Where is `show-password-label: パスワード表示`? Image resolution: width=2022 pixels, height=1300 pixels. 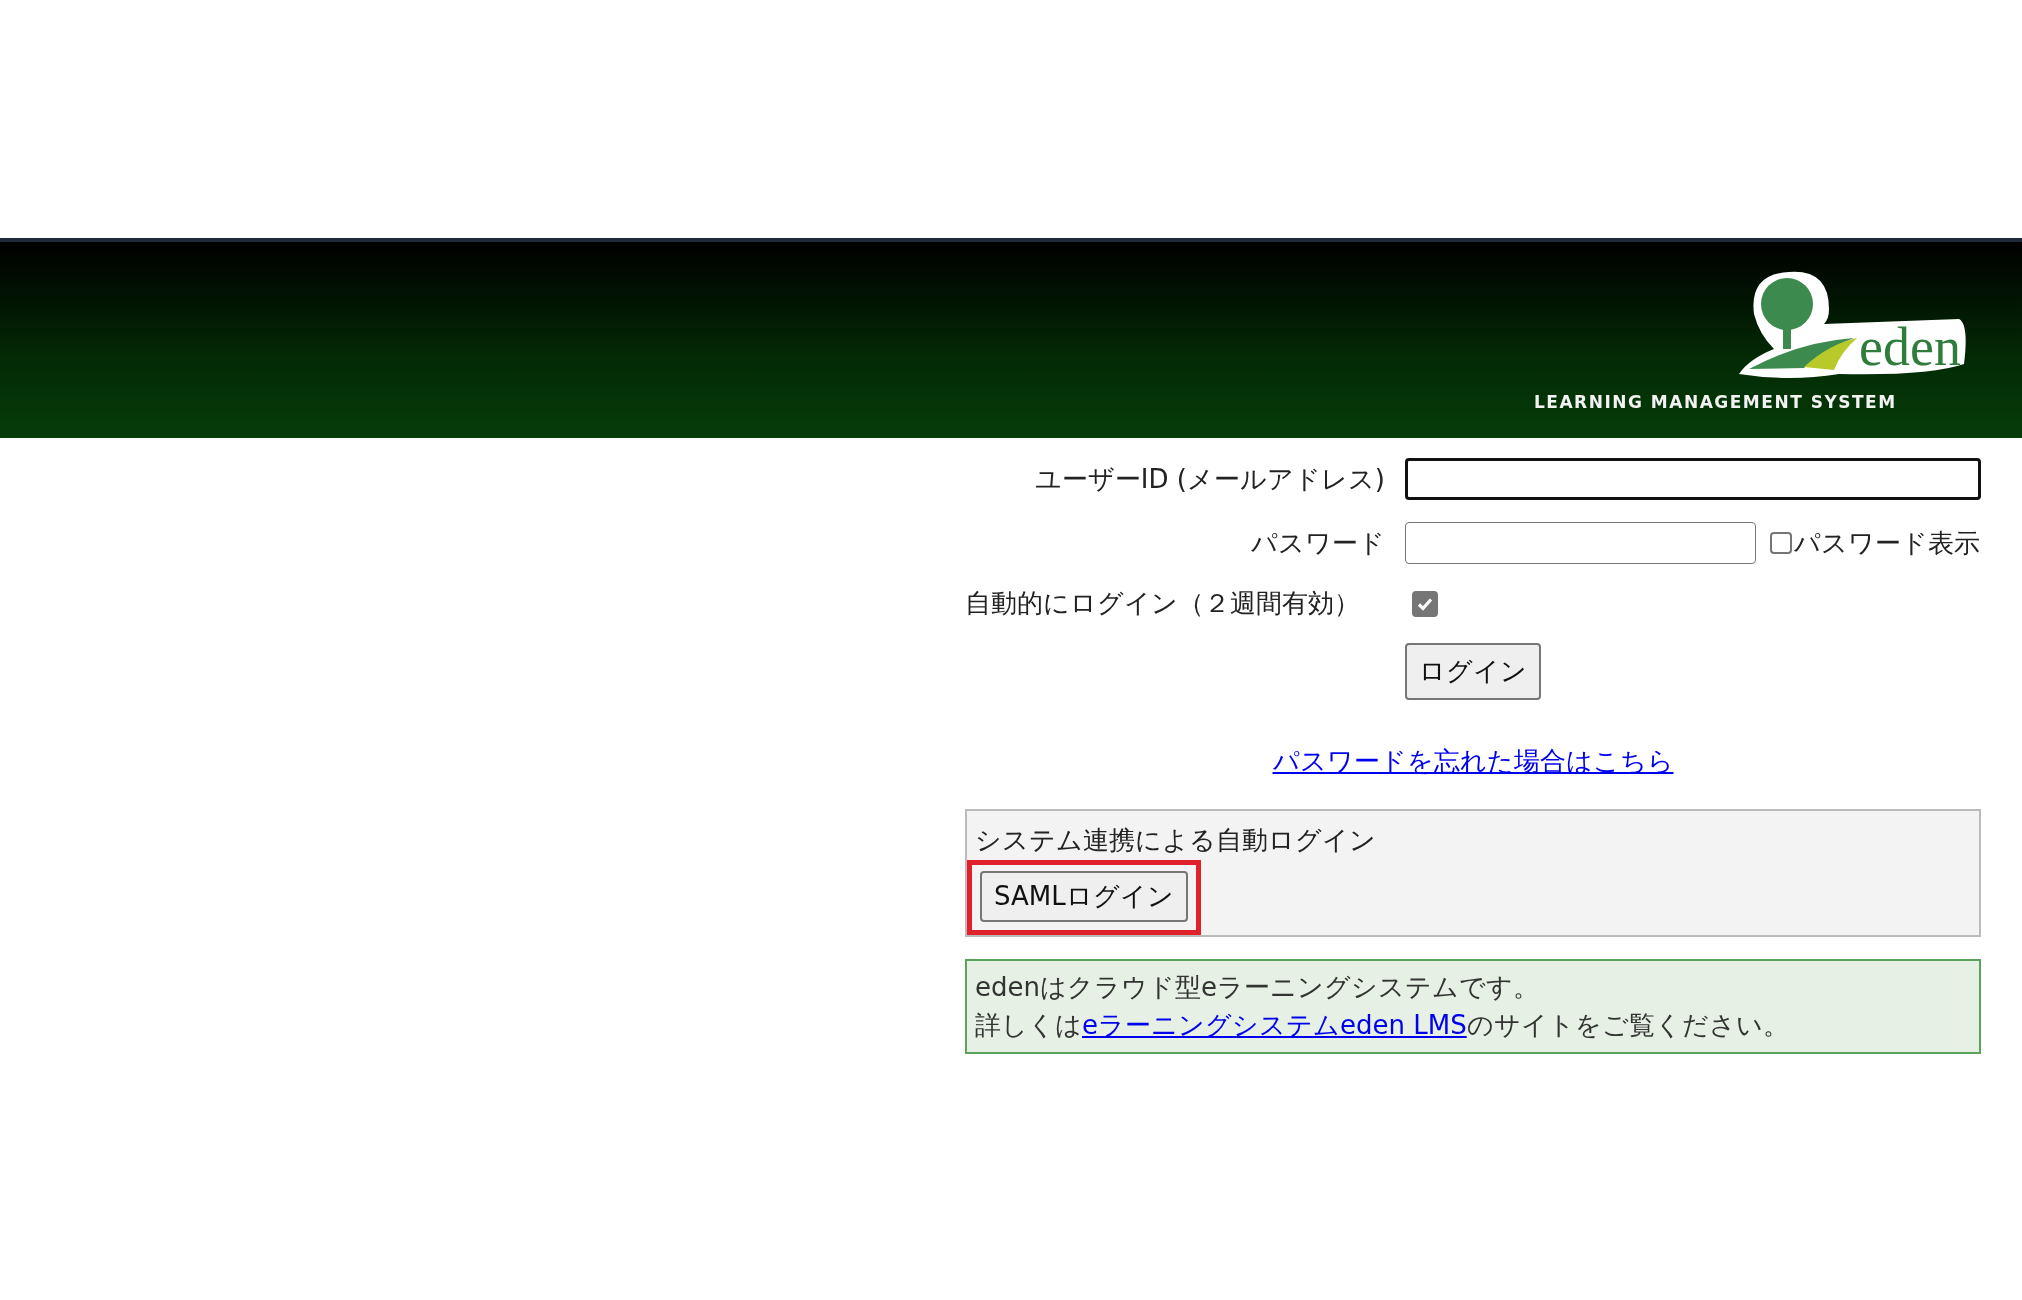 show-password-label: パスワード表示 is located at coordinates (1887, 543).